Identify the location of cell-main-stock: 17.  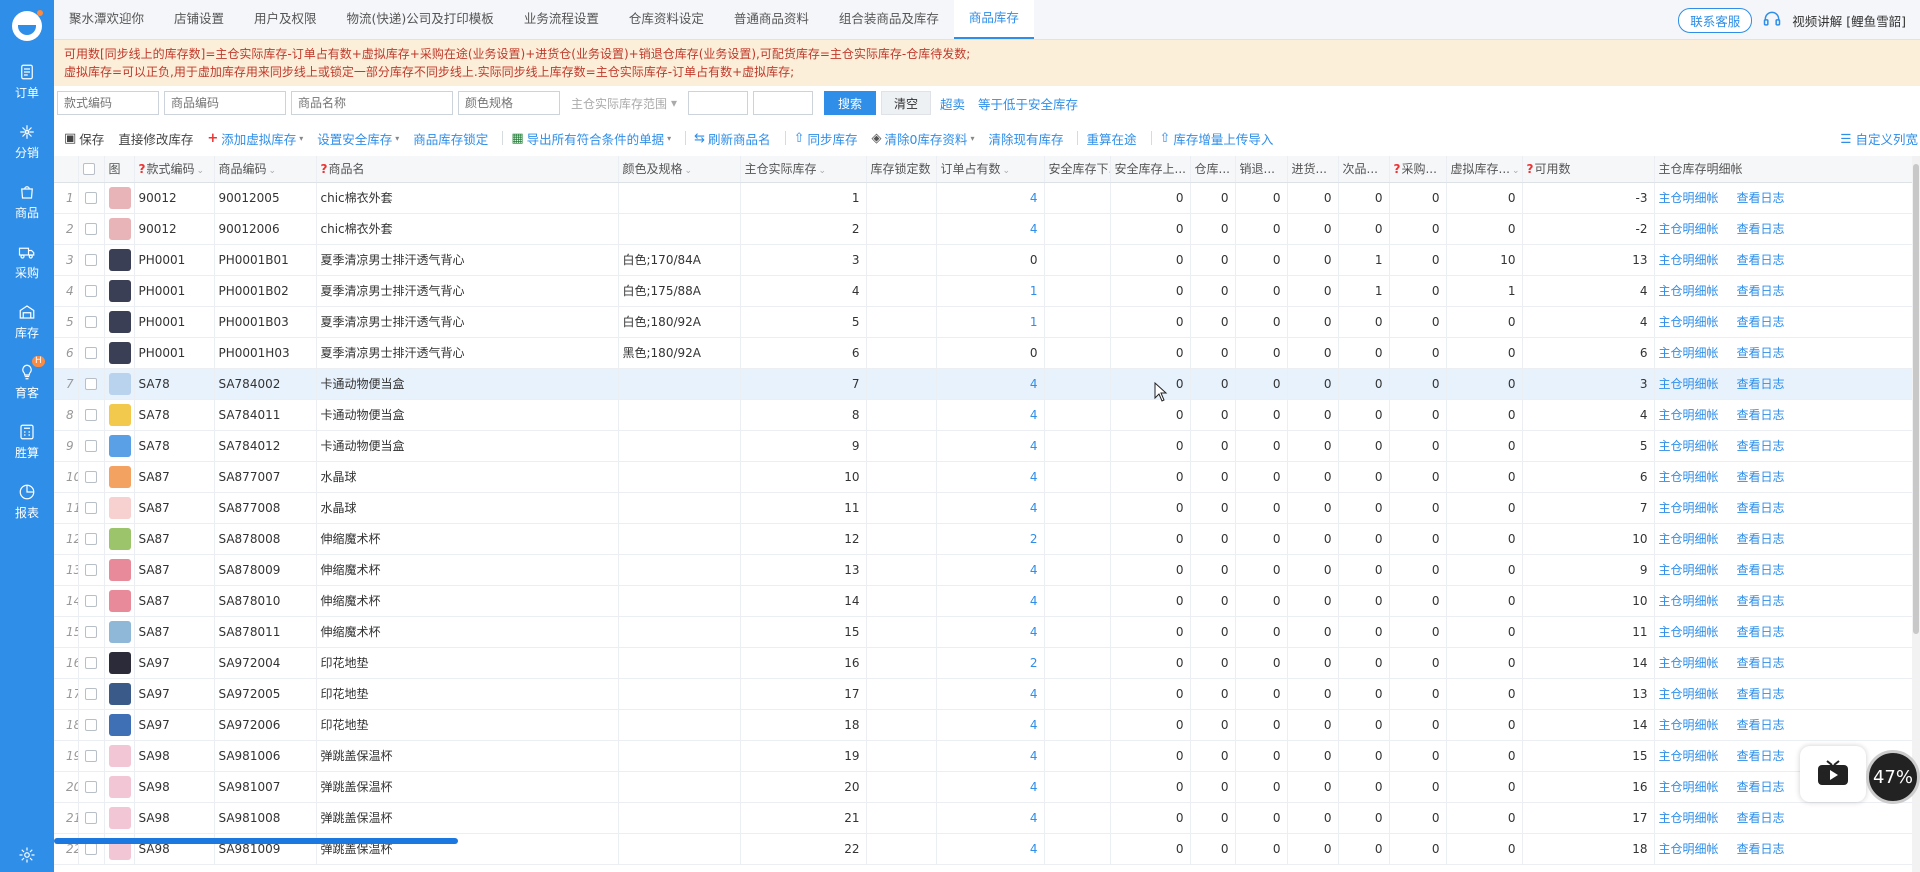
(803, 694).